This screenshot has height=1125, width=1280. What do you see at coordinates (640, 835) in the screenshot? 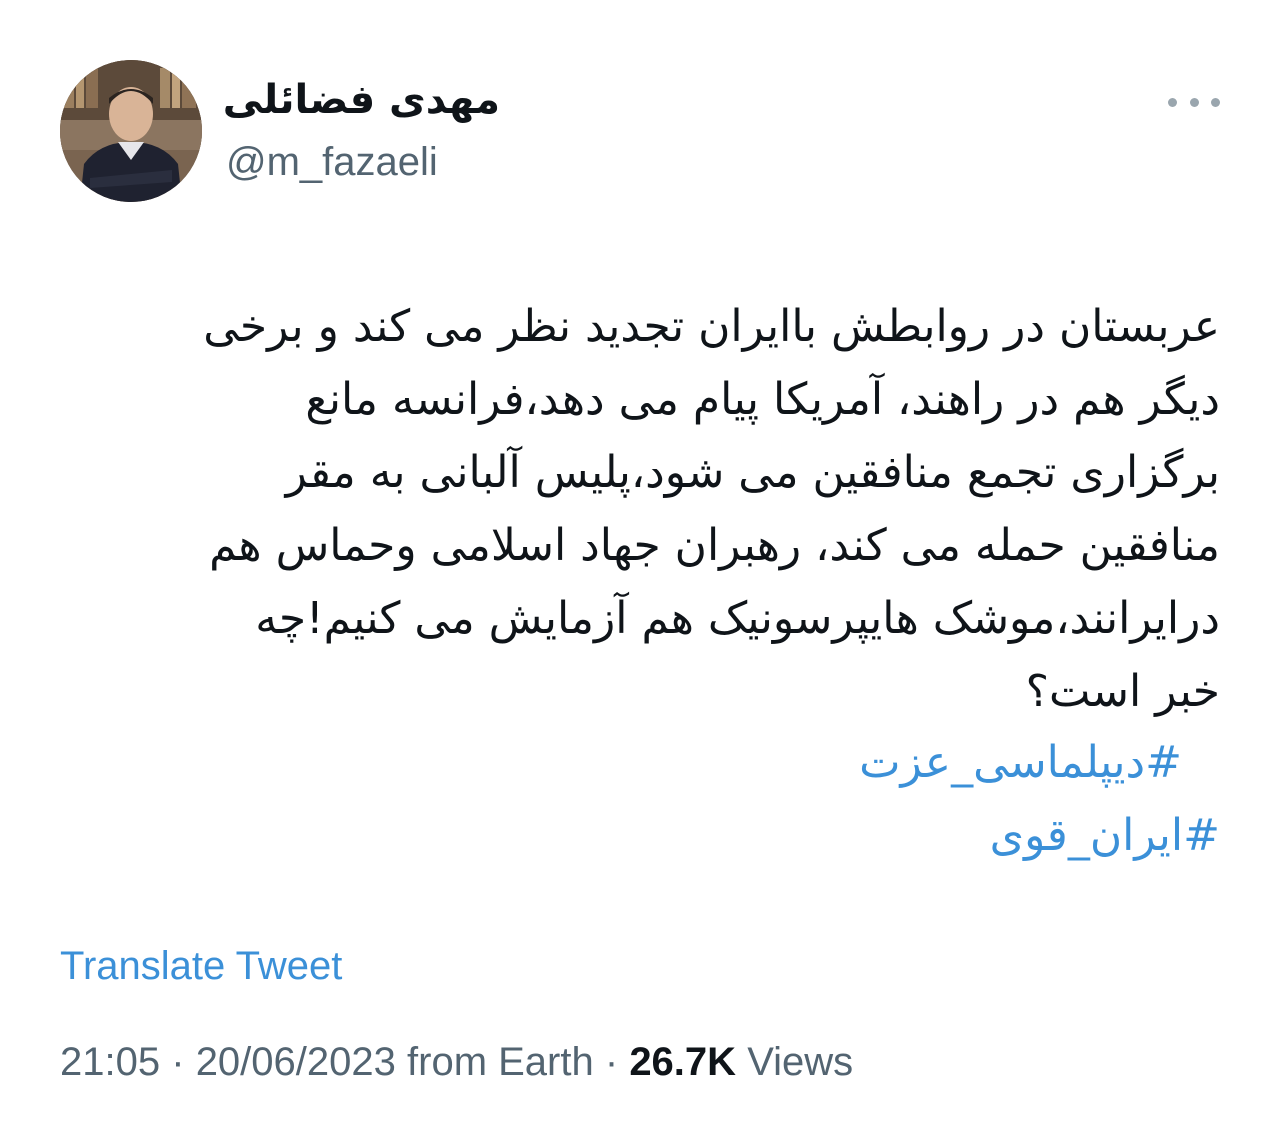
I see `hashtag-link: #ایران_قوی` at bounding box center [640, 835].